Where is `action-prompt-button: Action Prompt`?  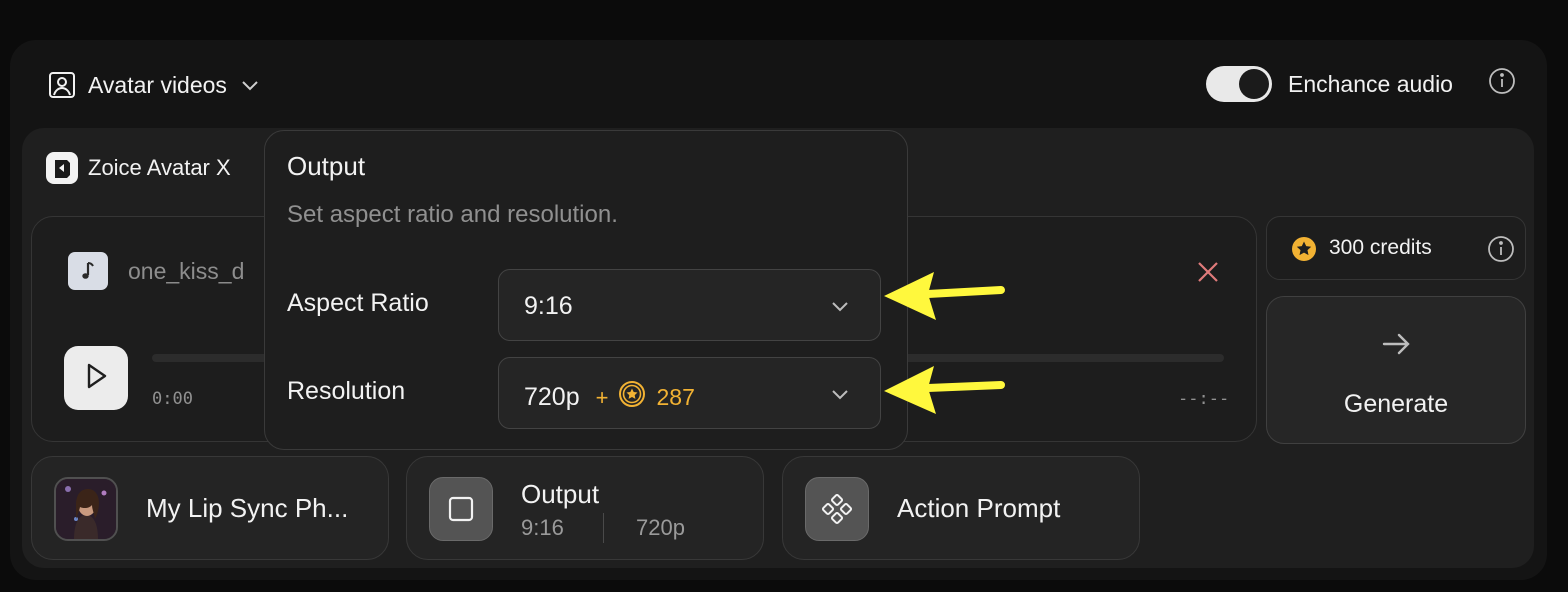 action-prompt-button: Action Prompt is located at coordinates (961, 508).